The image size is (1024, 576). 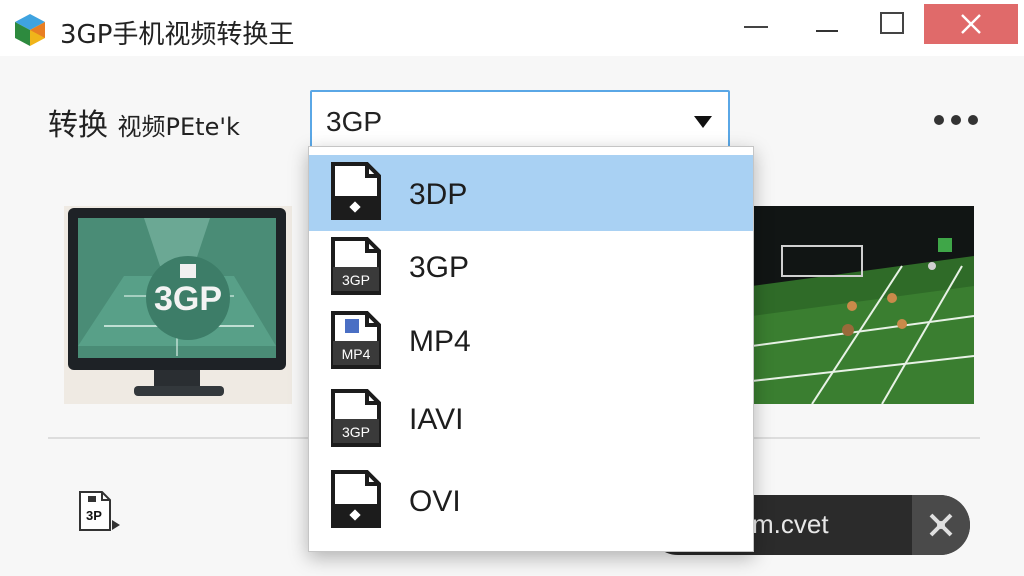 What do you see at coordinates (512, 28) in the screenshot?
I see `title-bar: 3GP手机视频转换王` at bounding box center [512, 28].